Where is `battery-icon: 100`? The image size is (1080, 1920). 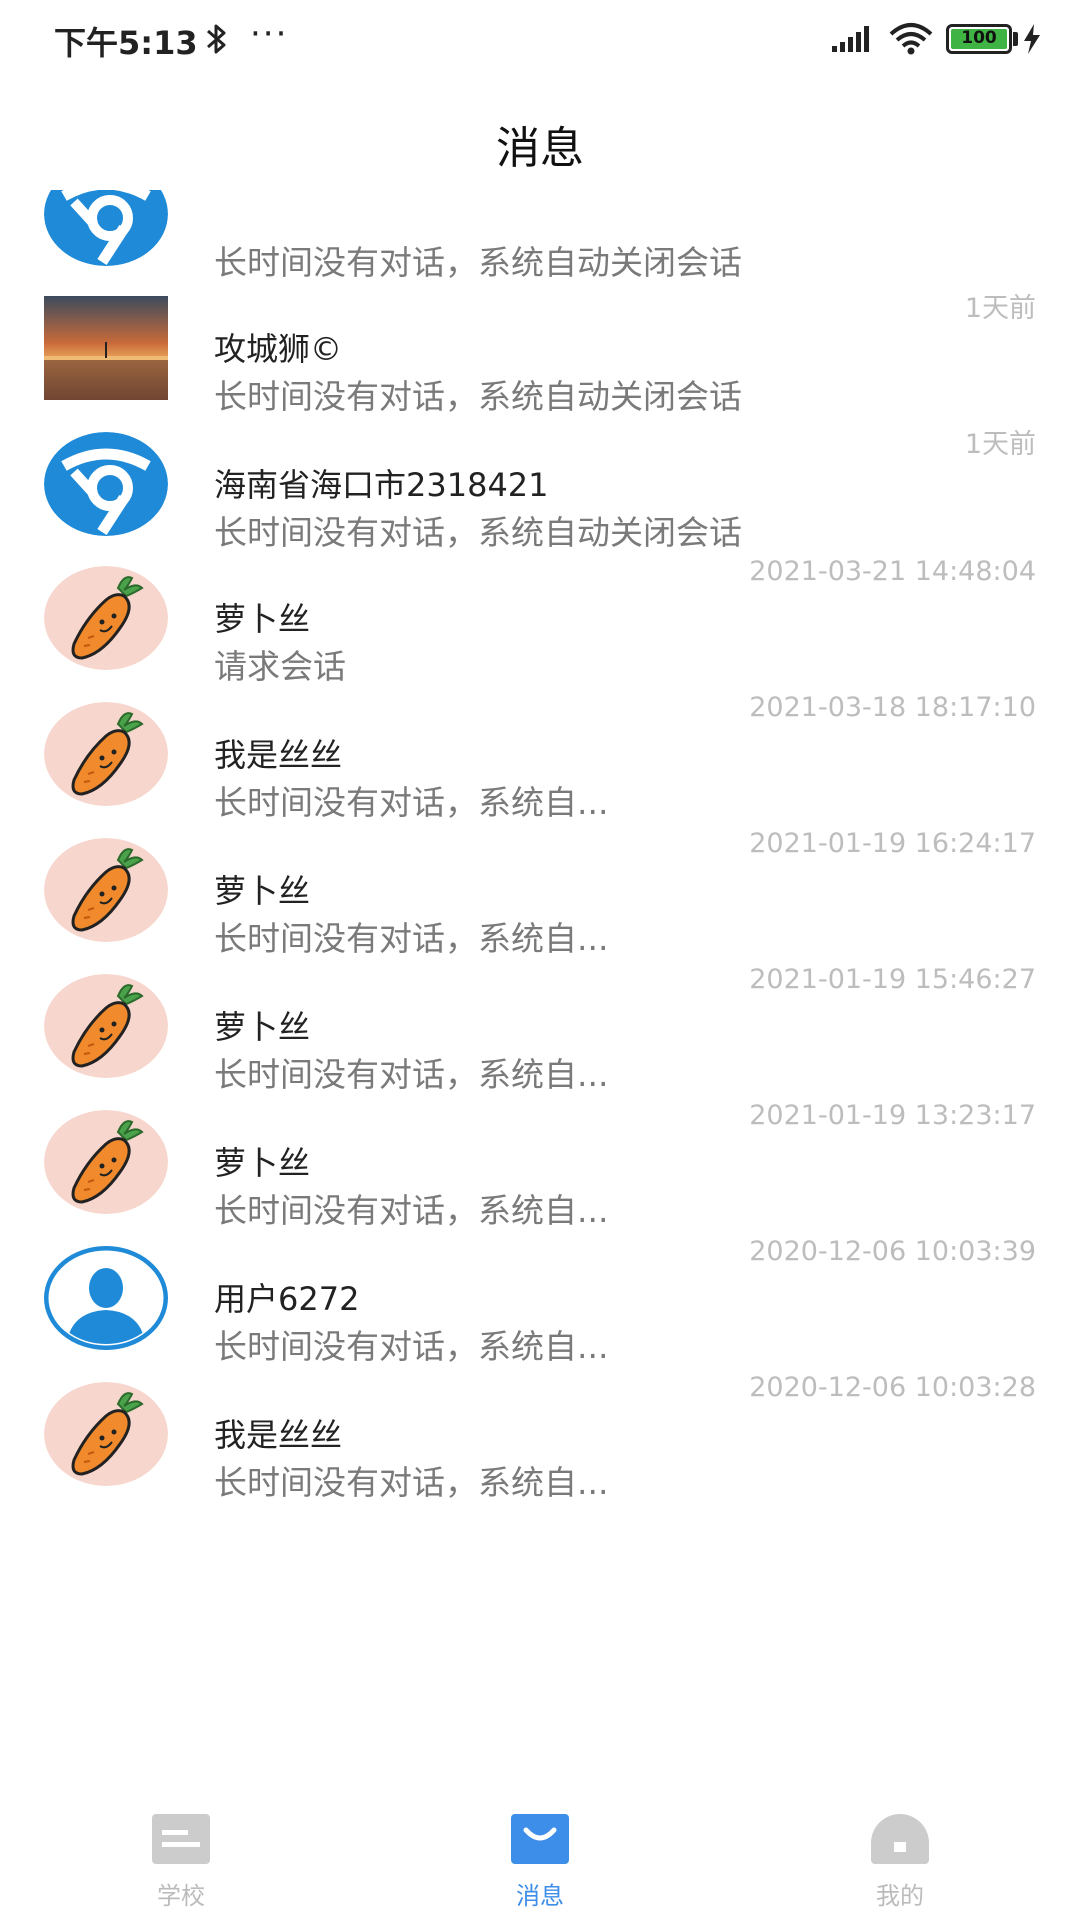
battery-icon: 100 is located at coordinates (979, 39).